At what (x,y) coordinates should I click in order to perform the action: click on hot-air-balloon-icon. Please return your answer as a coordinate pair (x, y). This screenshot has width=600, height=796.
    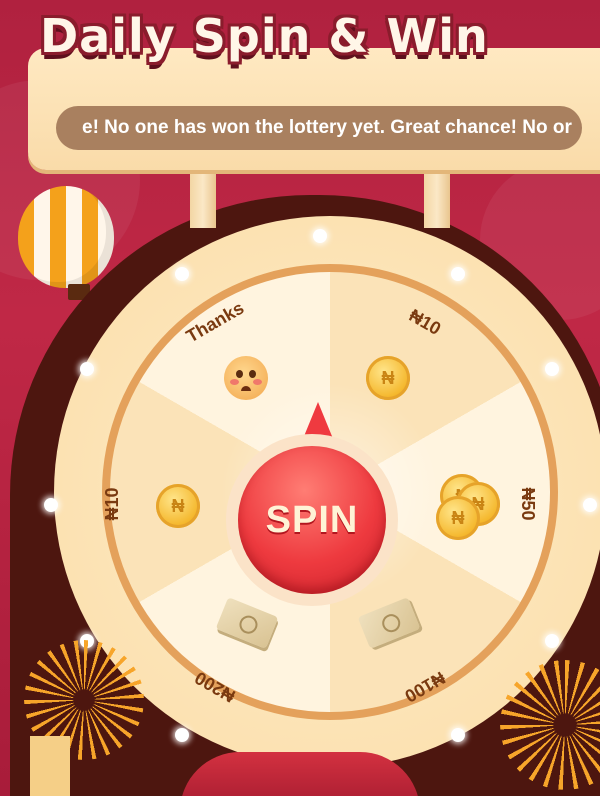
    Looking at the image, I should click on (66, 237).